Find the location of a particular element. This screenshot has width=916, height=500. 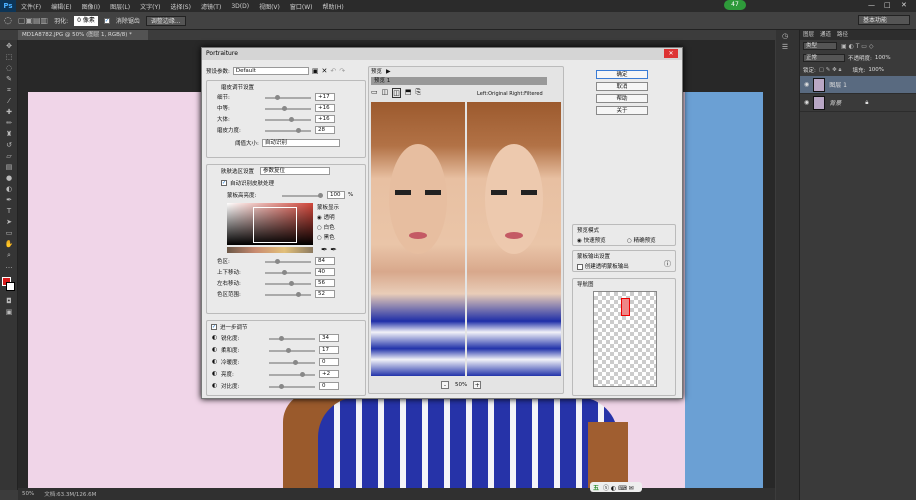

tab-channels: 通道 is located at coordinates (825, 35).